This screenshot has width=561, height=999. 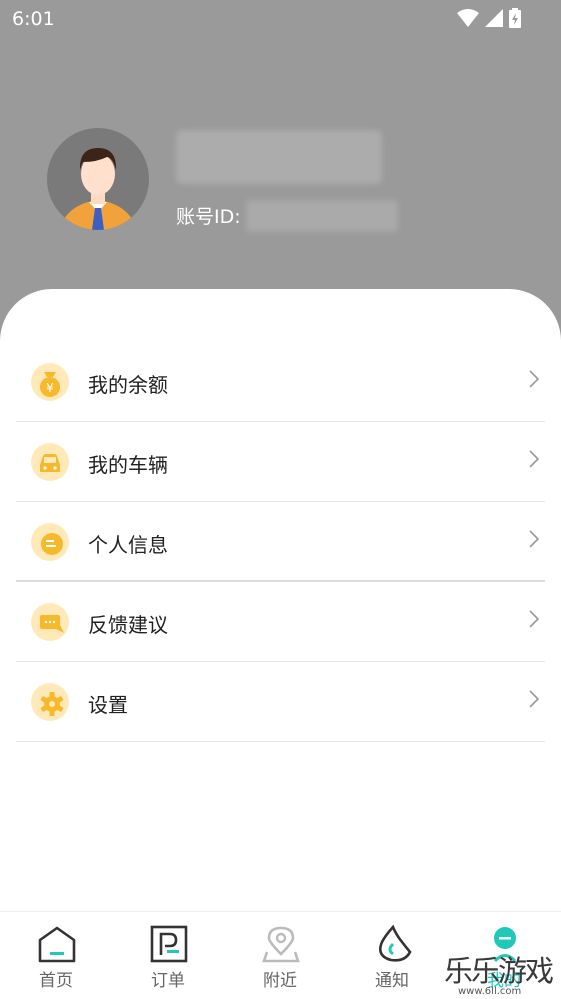 I want to click on status-time: 6:01, so click(x=33, y=19).